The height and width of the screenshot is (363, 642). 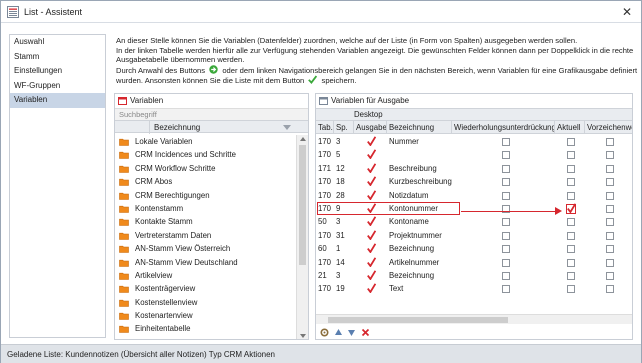 I want to click on list-item: AN-Stamm View Österreich, so click(x=205, y=248).